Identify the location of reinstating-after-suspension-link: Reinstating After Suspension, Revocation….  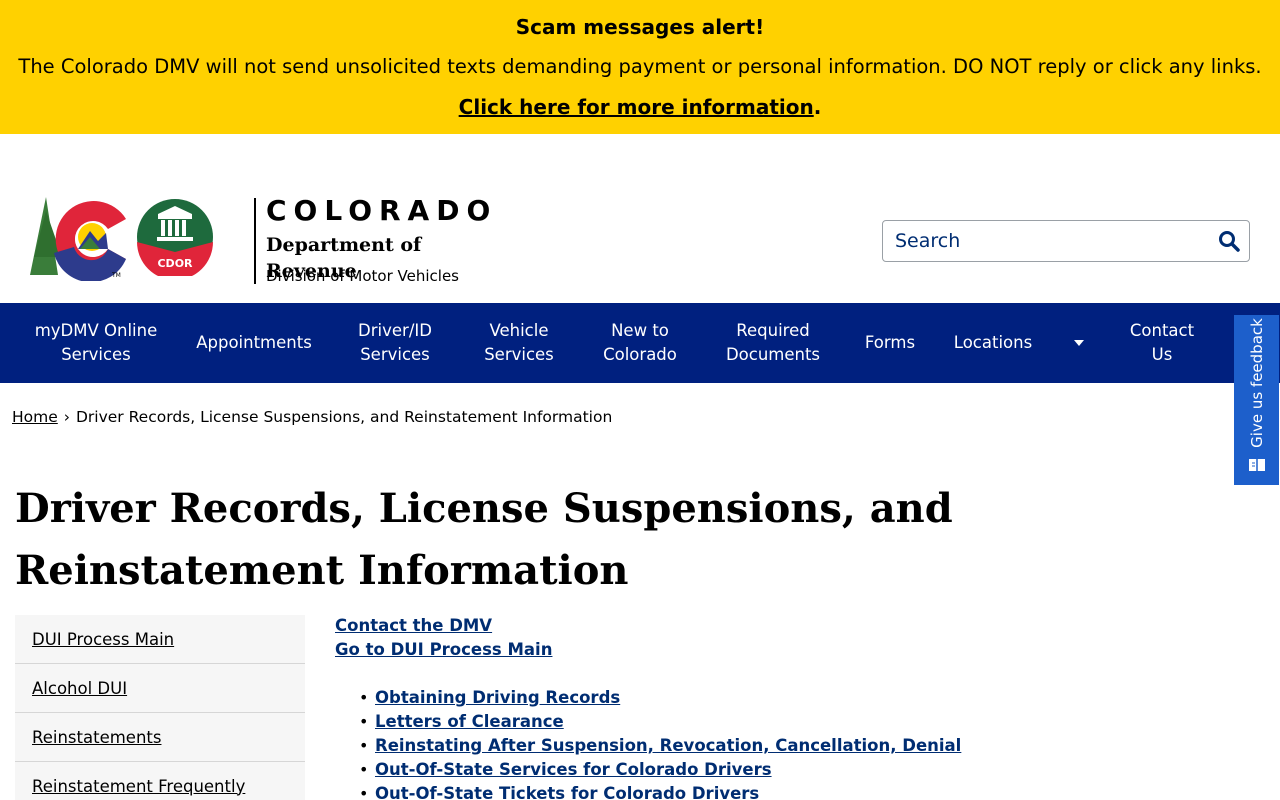
(668, 745).